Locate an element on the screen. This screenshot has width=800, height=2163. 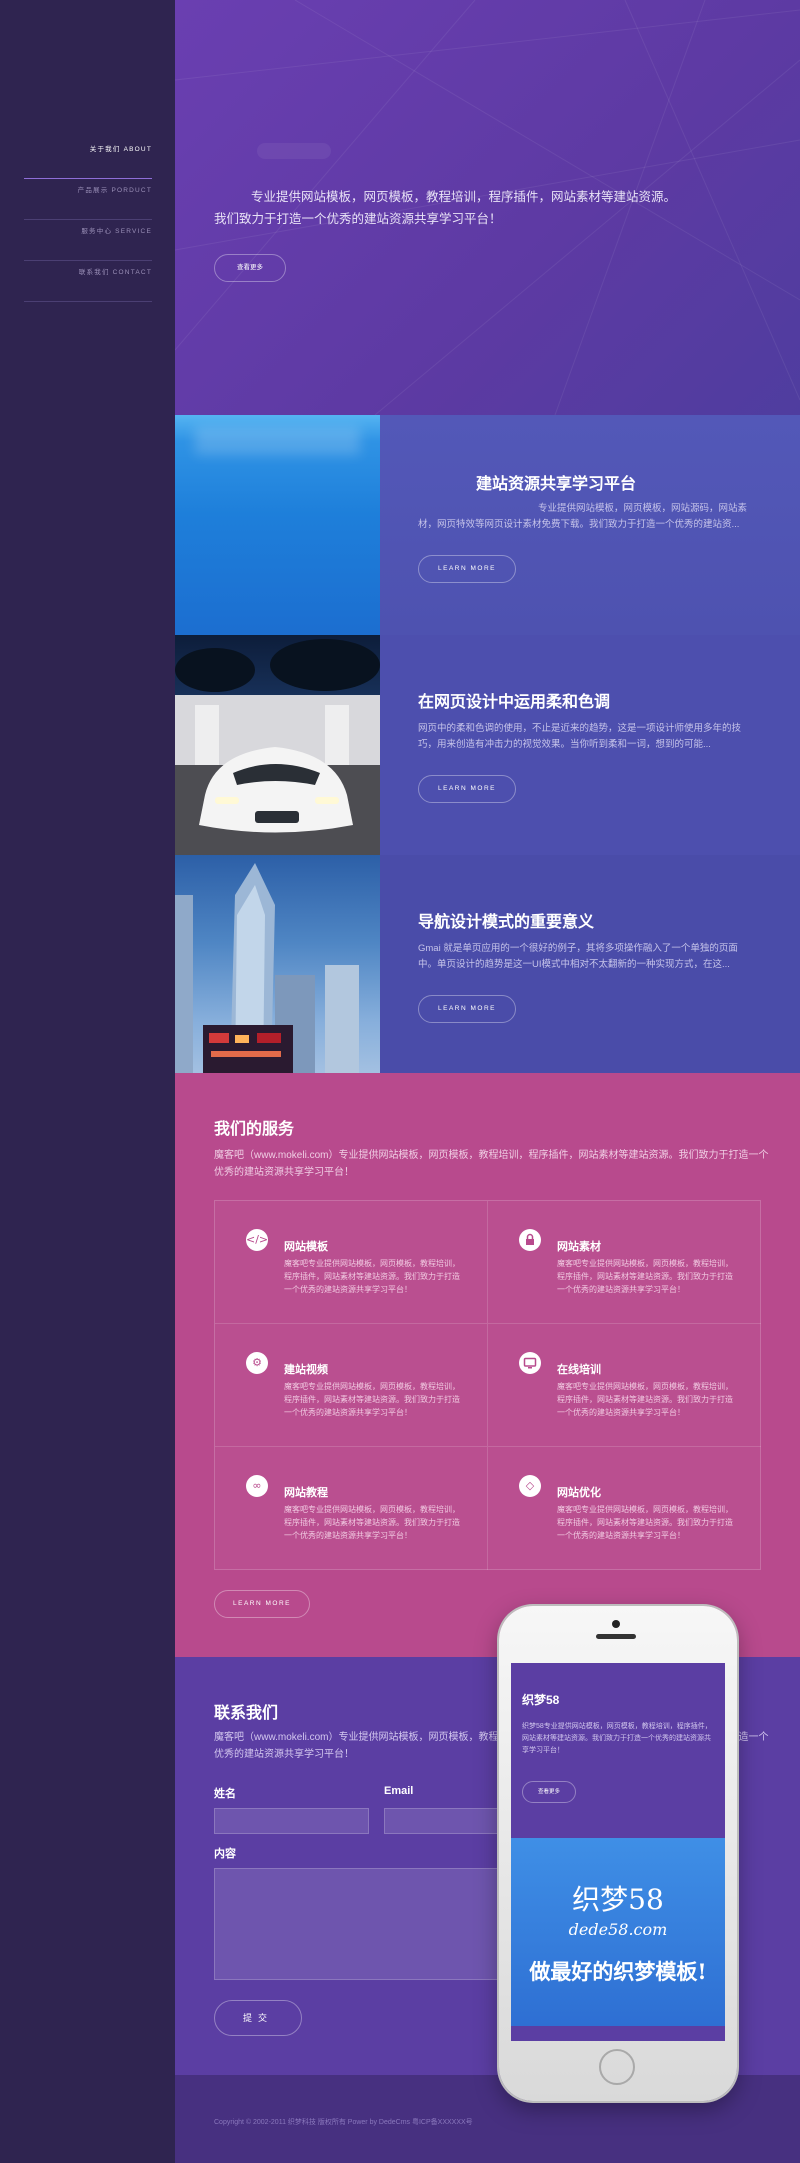
service-name: 在线培训 is located at coordinates (579, 1370).